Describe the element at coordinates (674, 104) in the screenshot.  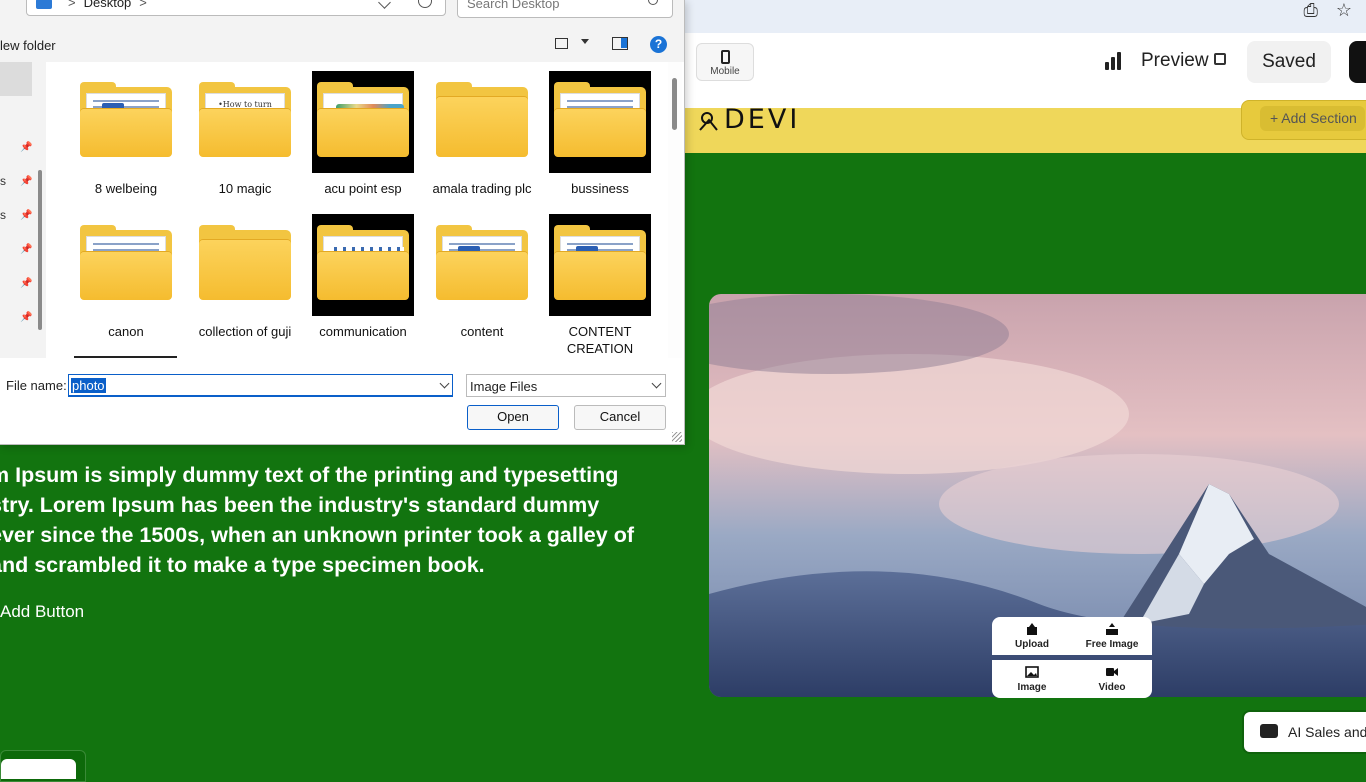
I see `file-grid-scrollbar-thumb` at that location.